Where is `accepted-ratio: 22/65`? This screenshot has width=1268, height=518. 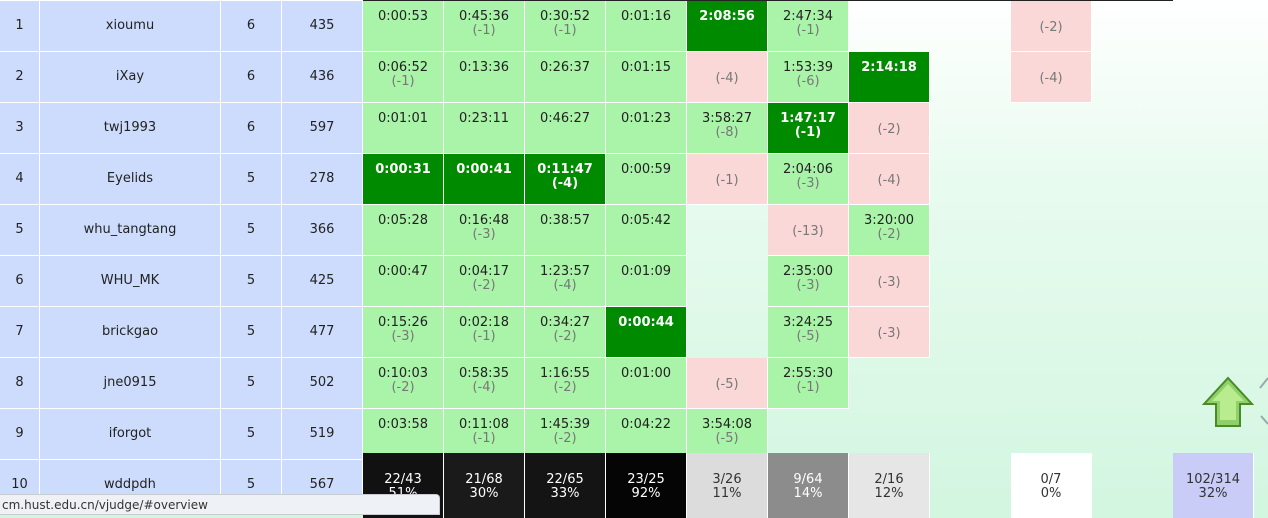
accepted-ratio: 22/65 is located at coordinates (565, 479).